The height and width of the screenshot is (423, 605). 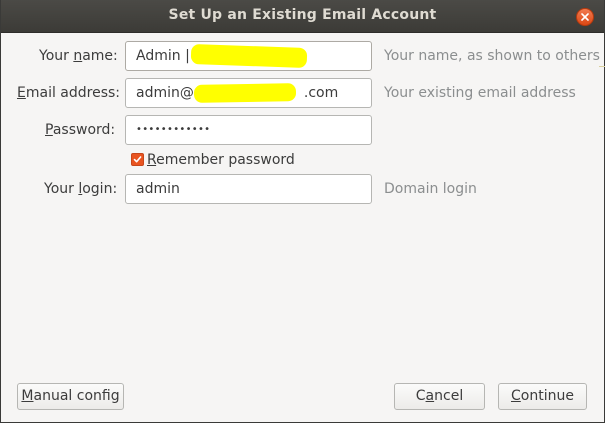 I want to click on name-label: Your name:, so click(x=78, y=56).